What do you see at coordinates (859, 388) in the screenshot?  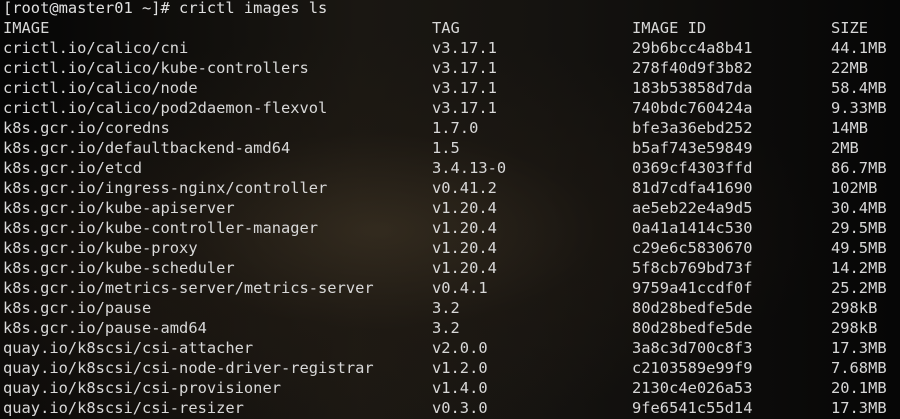 I see `row-size: 20.1MB` at bounding box center [859, 388].